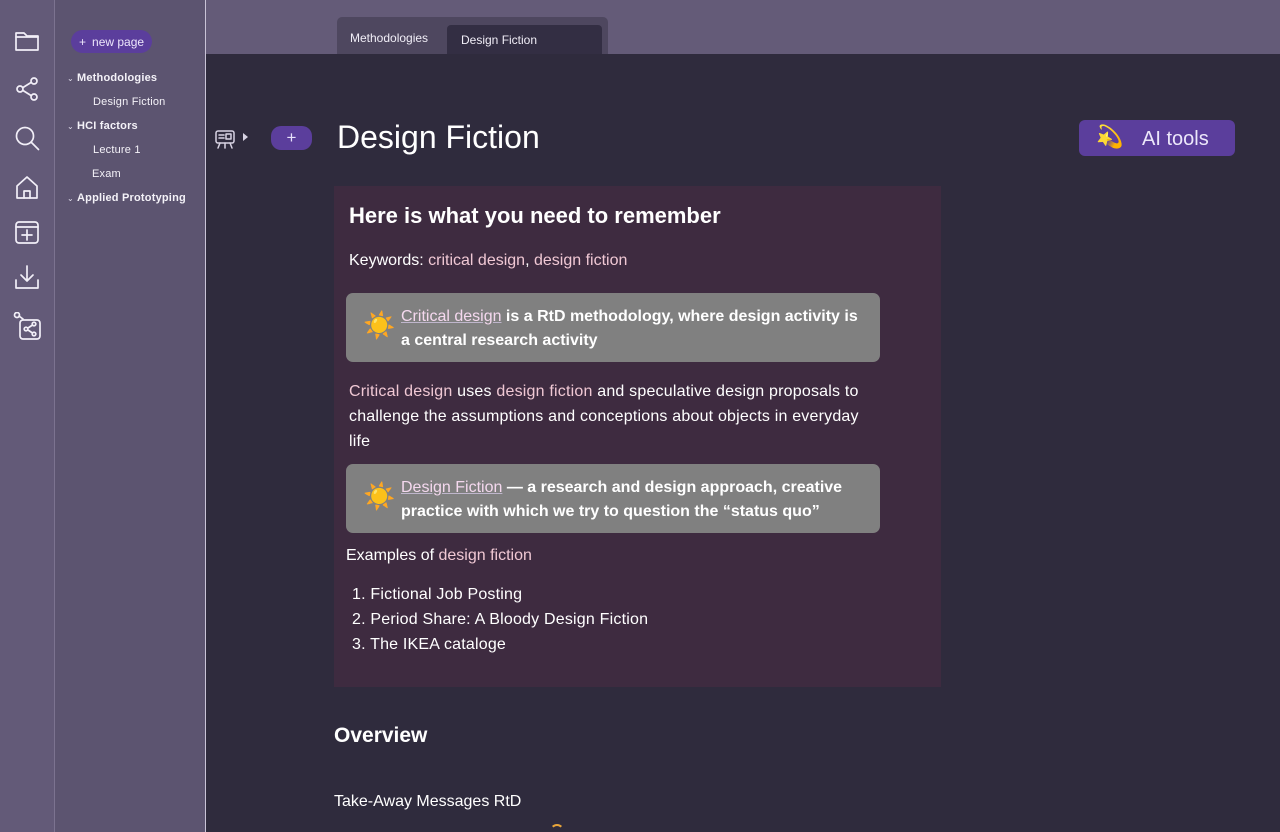  What do you see at coordinates (117, 78) in the screenshot?
I see `tree-item-label: Methodologies` at bounding box center [117, 78].